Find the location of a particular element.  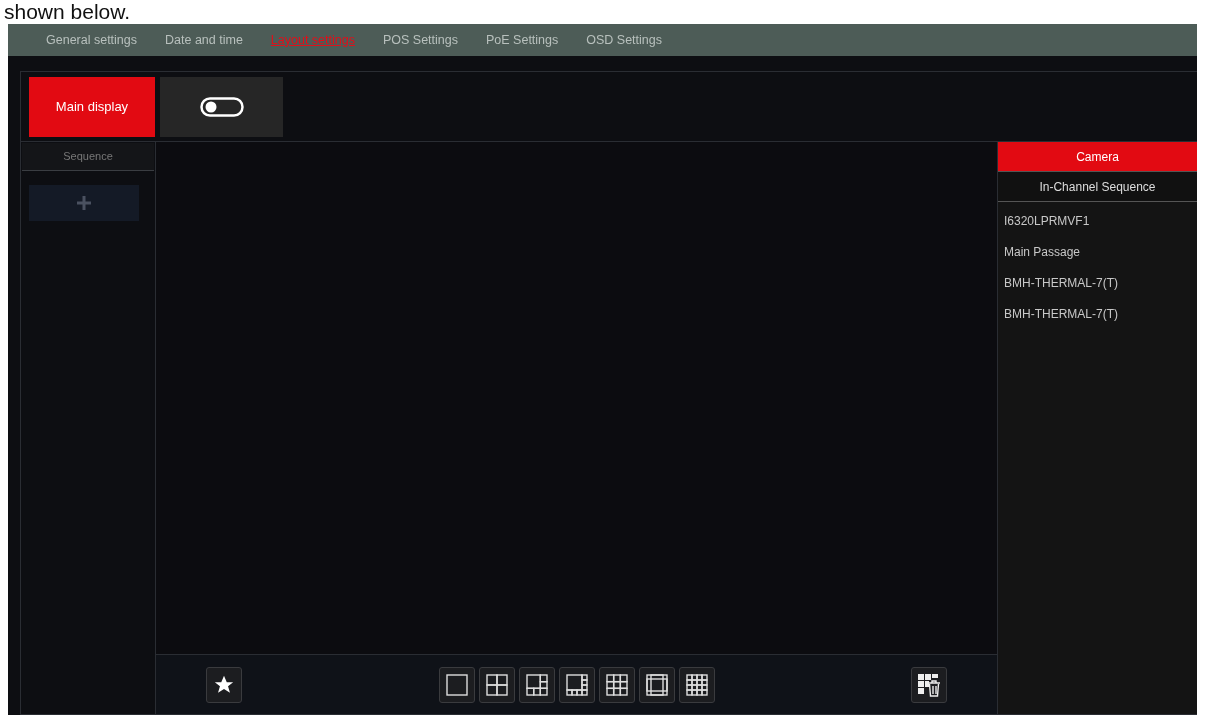

clear-layout-button is located at coordinates (929, 684).